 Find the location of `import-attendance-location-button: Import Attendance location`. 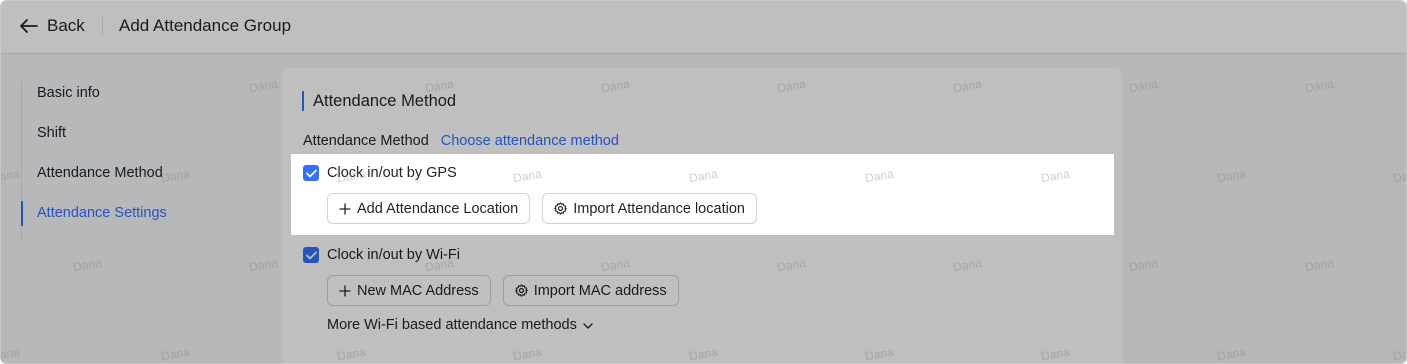

import-attendance-location-button: Import Attendance location is located at coordinates (649, 208).